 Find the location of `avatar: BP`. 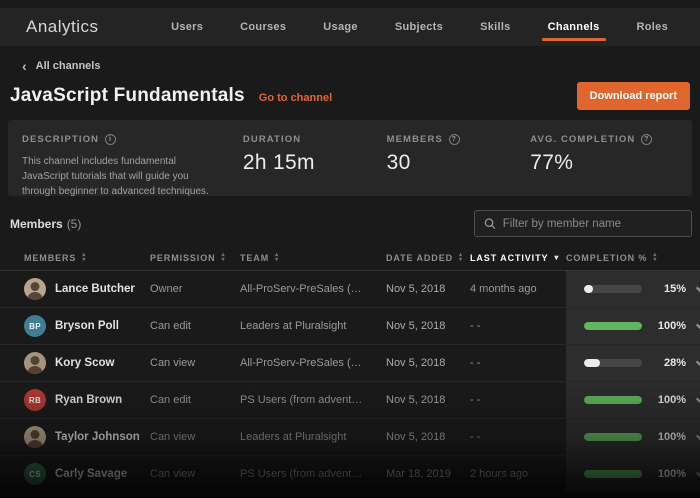

avatar: BP is located at coordinates (35, 326).